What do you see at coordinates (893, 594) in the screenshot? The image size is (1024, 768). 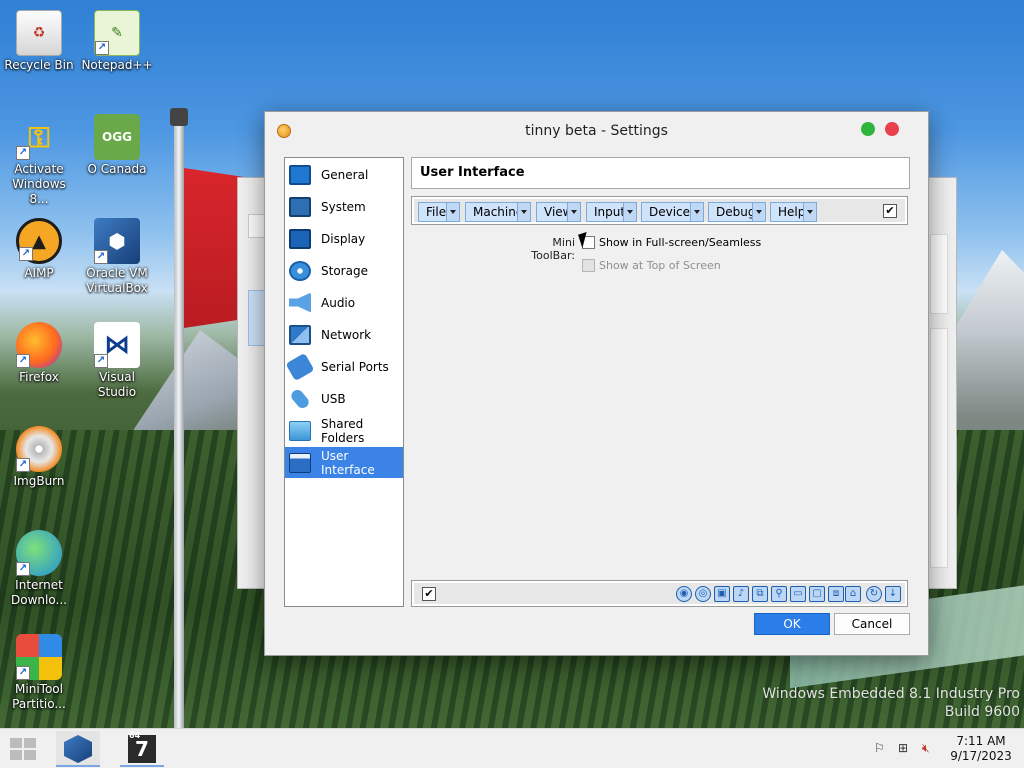 I see `keyboard-icon: ↓` at bounding box center [893, 594].